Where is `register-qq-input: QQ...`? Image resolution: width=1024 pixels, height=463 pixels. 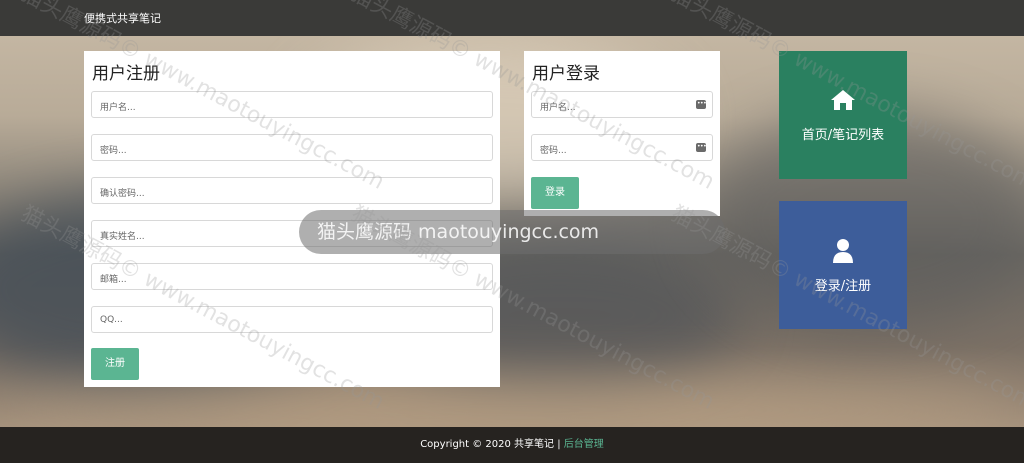 register-qq-input: QQ... is located at coordinates (292, 319).